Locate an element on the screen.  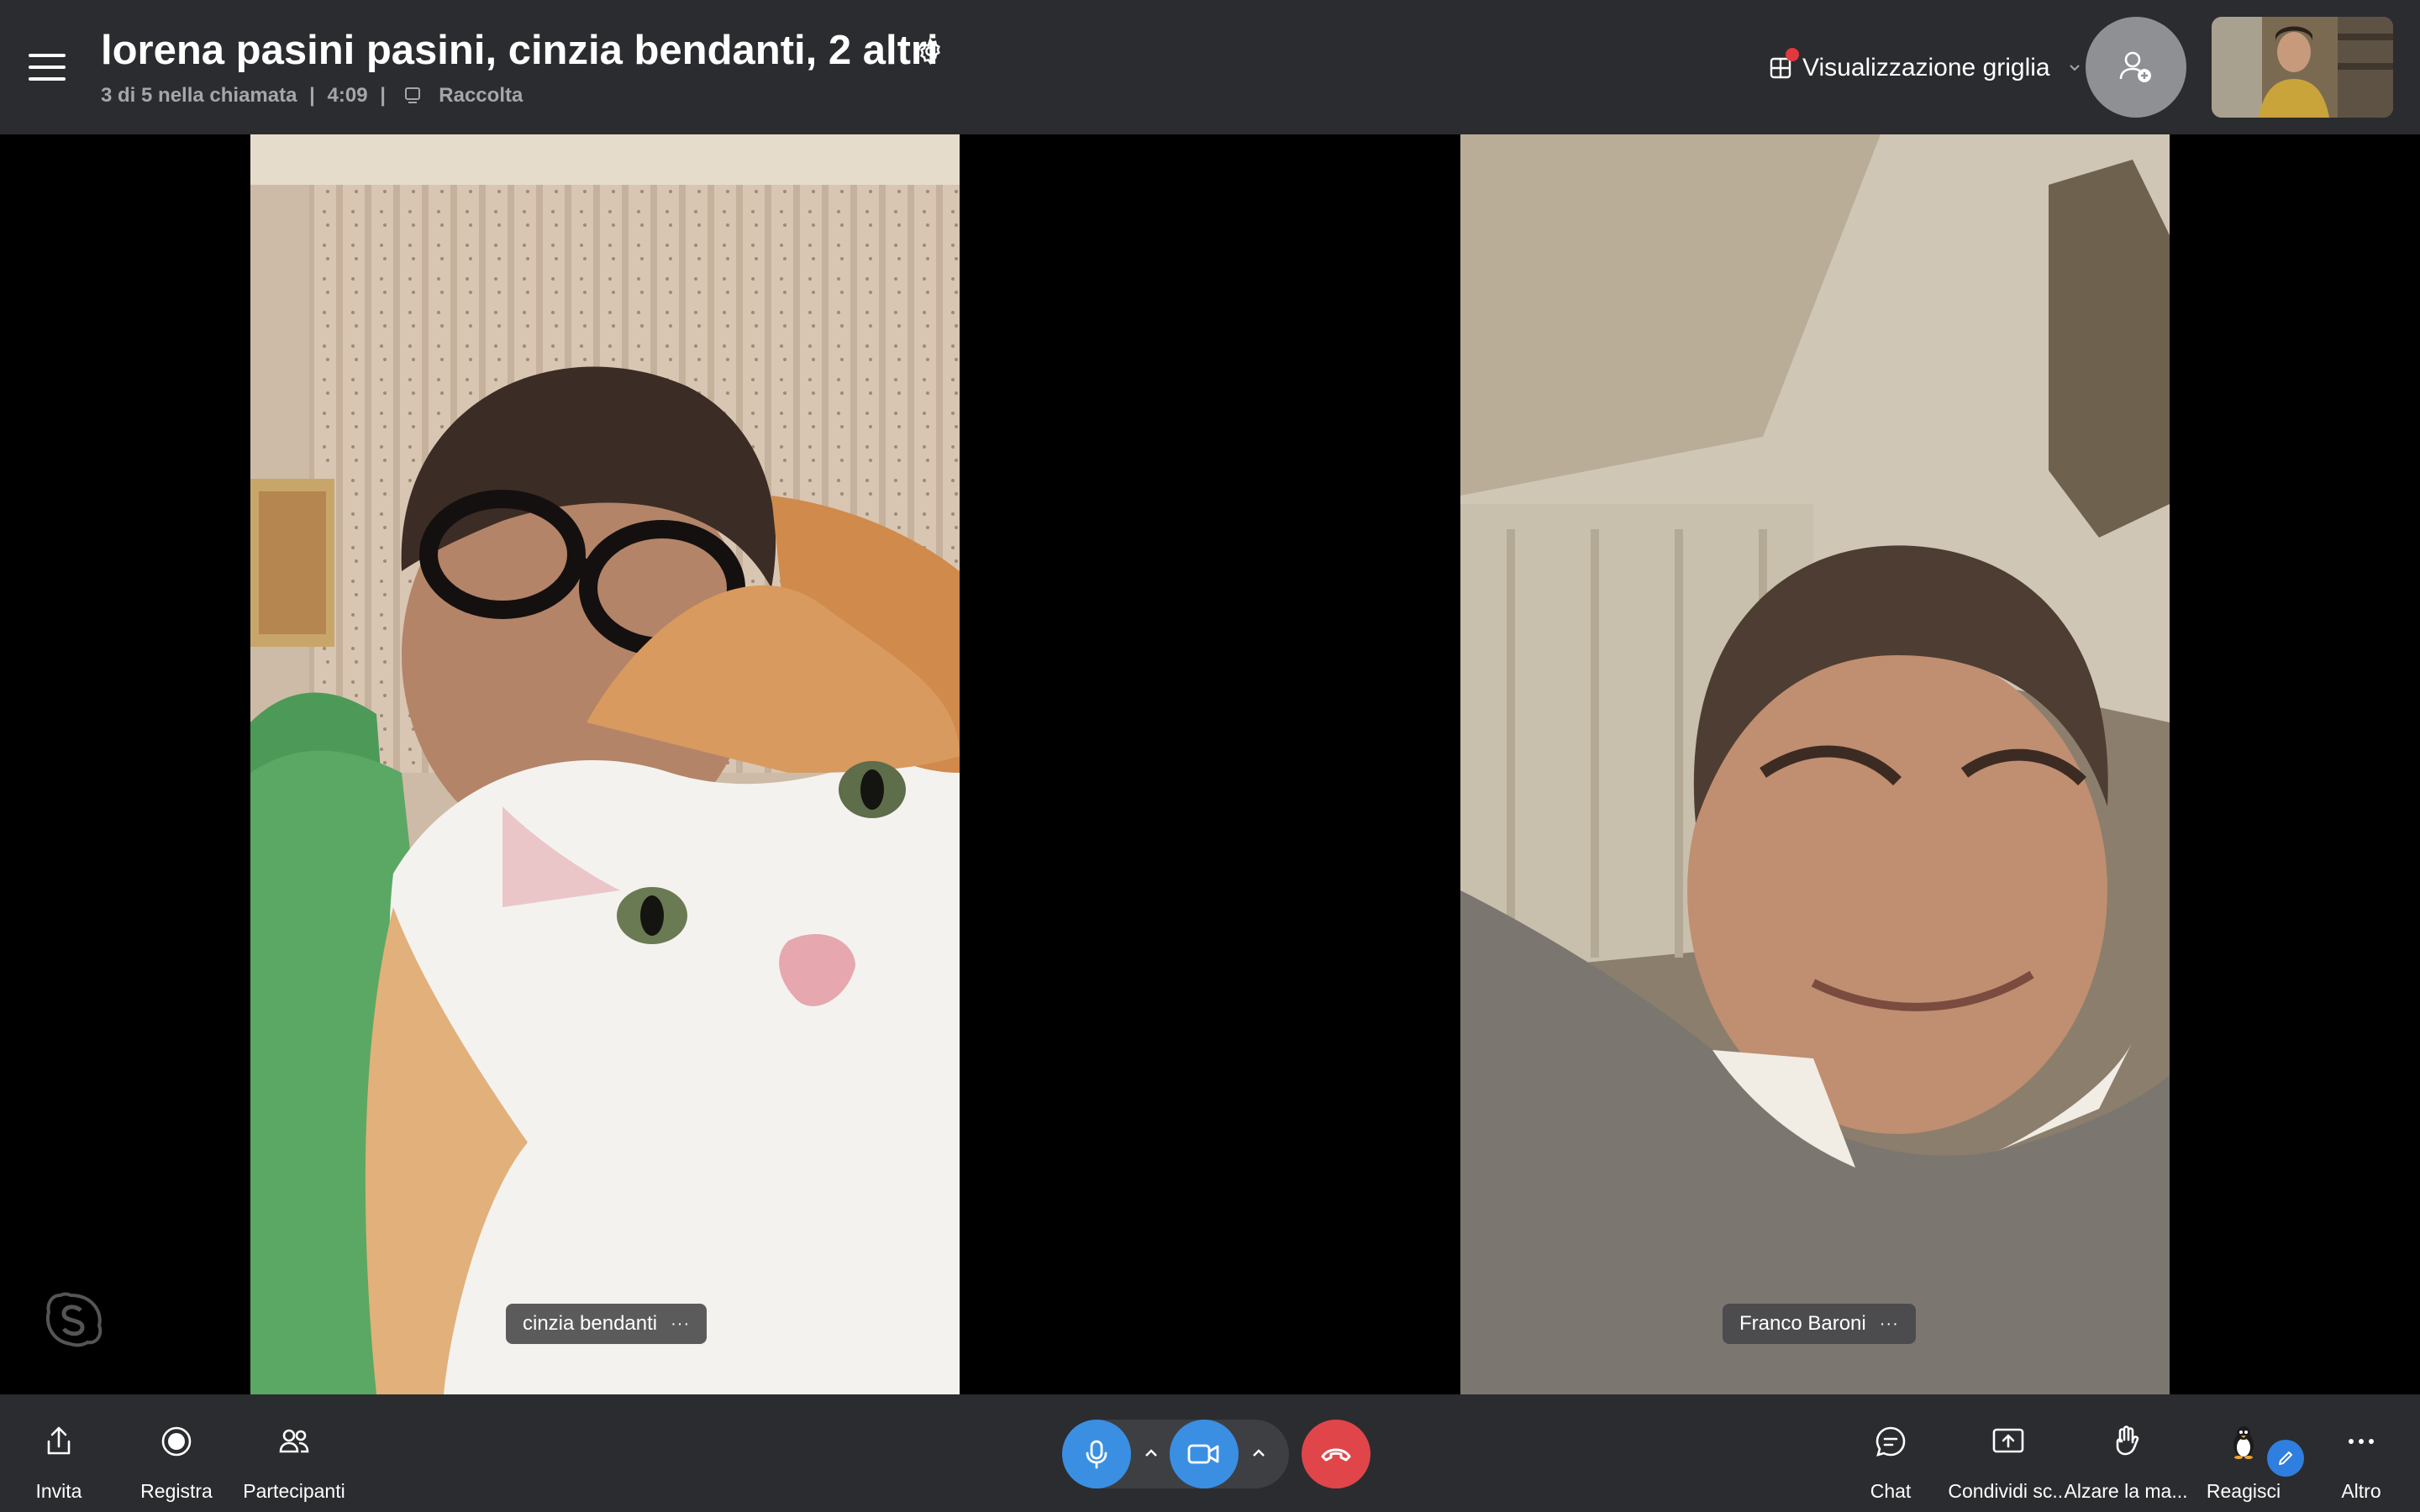
penguin-icon is located at coordinates (2243, 1442).